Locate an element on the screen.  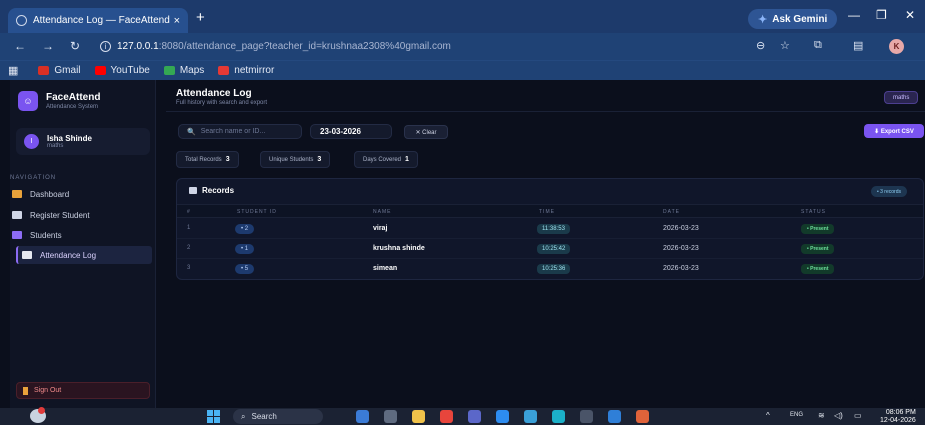
terminal-icon is located at coordinates (586, 416).